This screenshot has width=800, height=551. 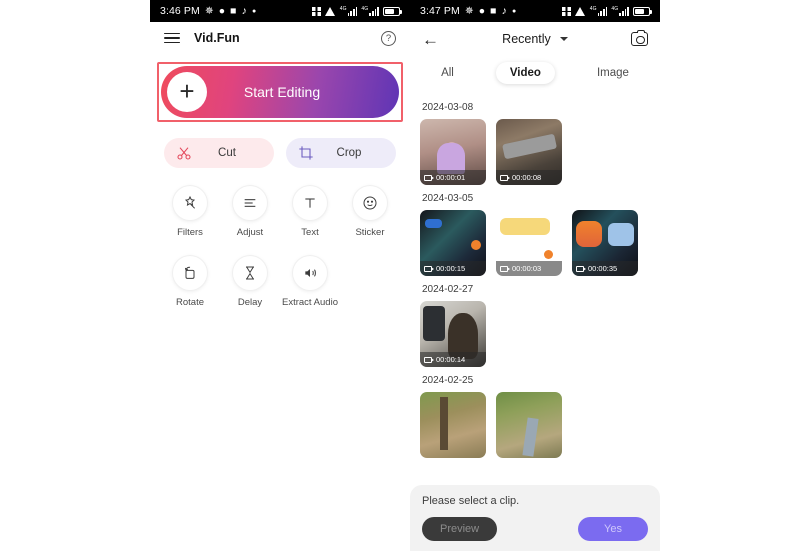 What do you see at coordinates (469, 11) in the screenshot?
I see `bluetooth-icon: ✵` at bounding box center [469, 11].